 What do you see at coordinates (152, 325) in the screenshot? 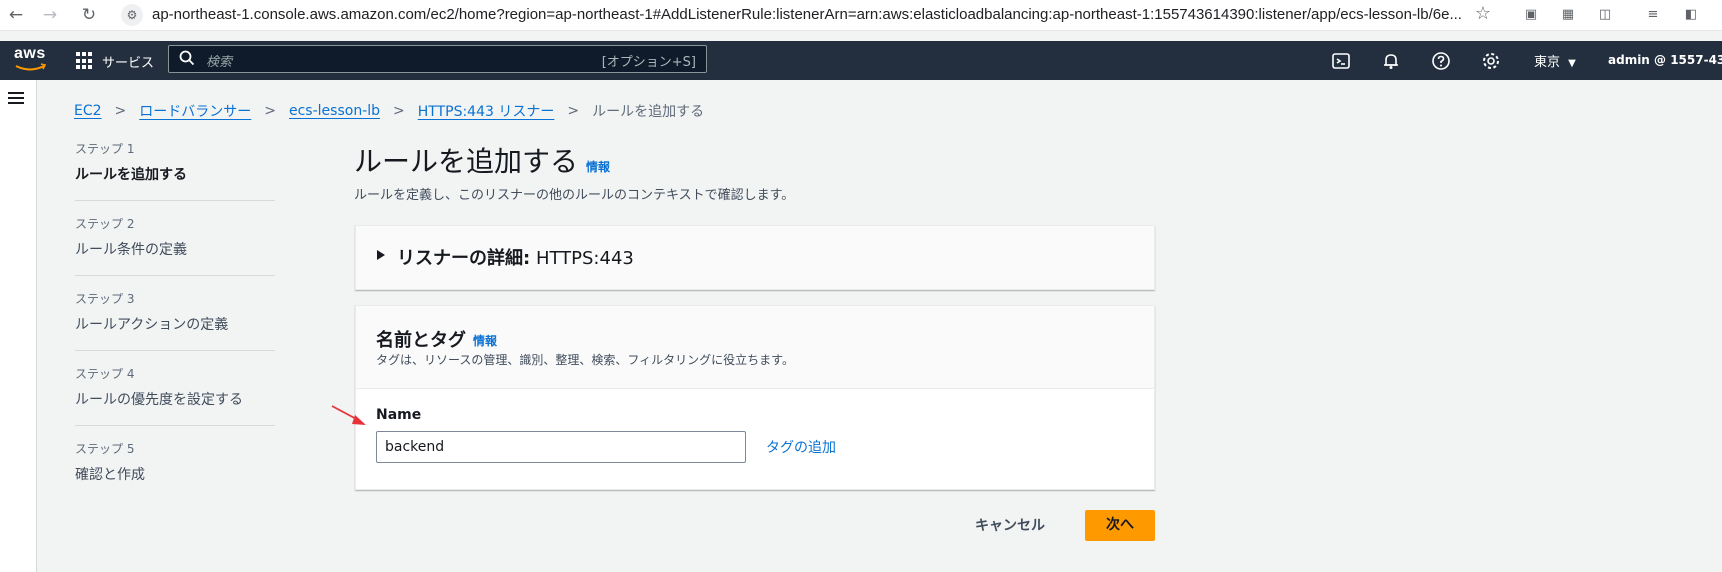
I see `step-title: ルールアクションの定義` at bounding box center [152, 325].